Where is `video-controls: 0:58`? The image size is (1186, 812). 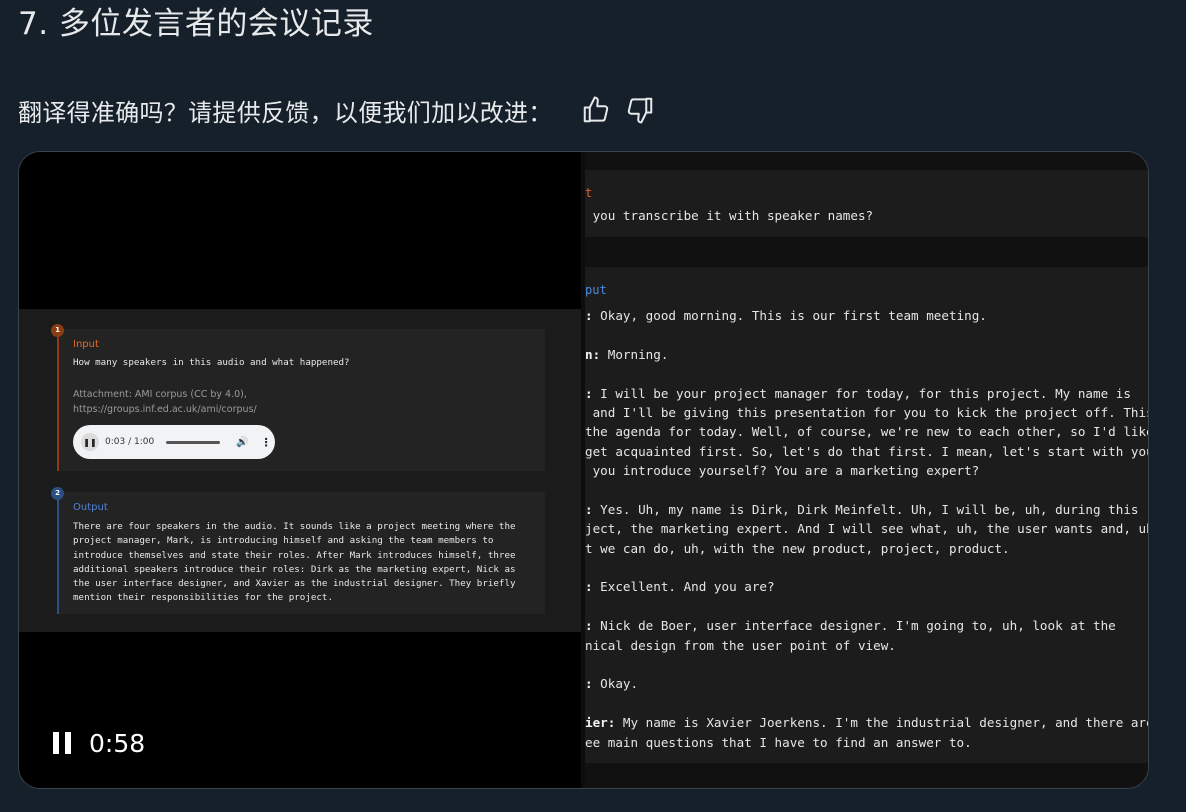 video-controls: 0:58 is located at coordinates (99, 743).